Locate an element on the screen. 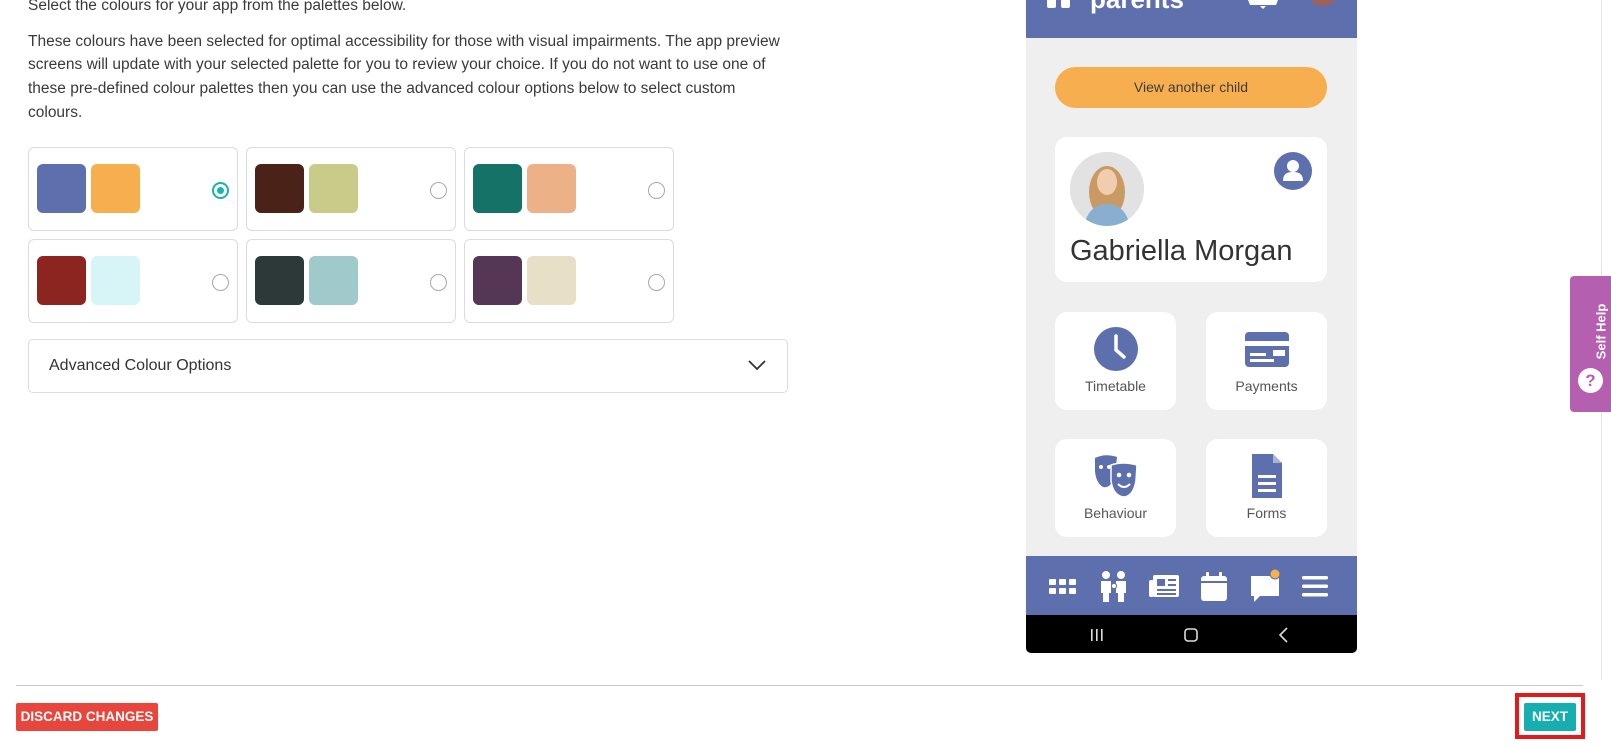 The height and width of the screenshot is (747, 1611). theatre-masks-icon is located at coordinates (1116, 476).